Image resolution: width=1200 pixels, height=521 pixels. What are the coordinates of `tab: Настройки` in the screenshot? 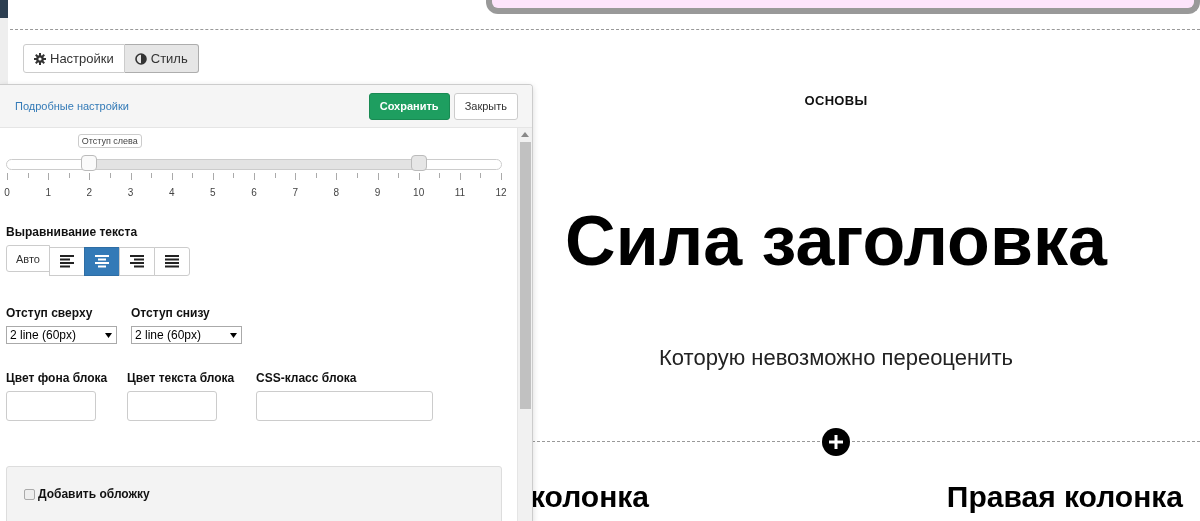 It's located at (74, 58).